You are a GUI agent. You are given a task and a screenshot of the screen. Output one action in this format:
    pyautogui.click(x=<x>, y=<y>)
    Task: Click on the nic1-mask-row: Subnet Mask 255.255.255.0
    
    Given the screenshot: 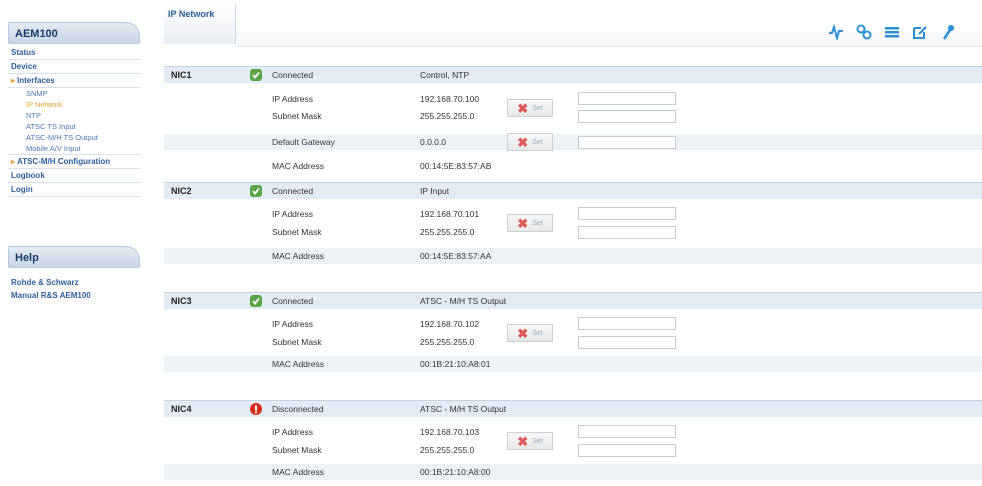 What is the action you would take?
    pyautogui.click(x=573, y=116)
    